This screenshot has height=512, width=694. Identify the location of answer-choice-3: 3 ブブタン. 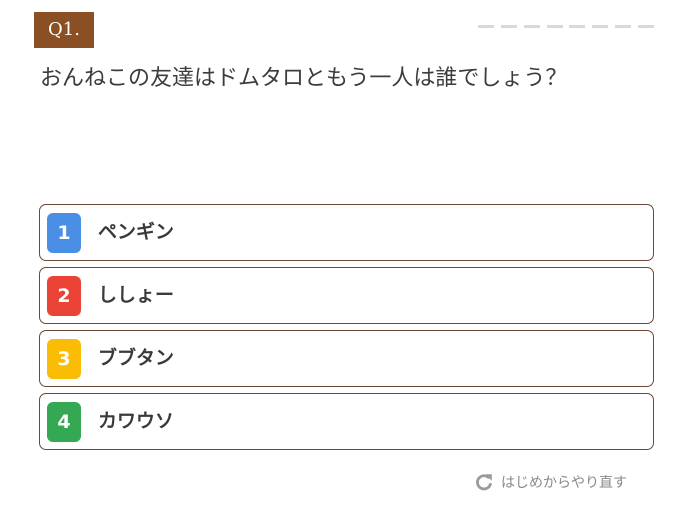
(346, 358).